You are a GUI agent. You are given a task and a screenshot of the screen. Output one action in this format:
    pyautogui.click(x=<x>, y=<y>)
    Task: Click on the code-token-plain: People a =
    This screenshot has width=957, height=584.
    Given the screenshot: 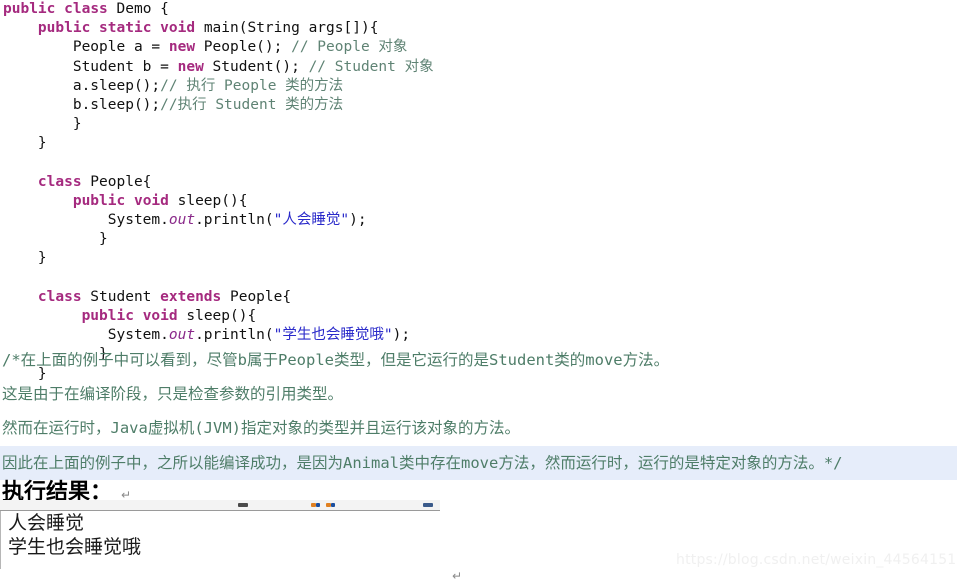 What is the action you would take?
    pyautogui.click(x=86, y=47)
    